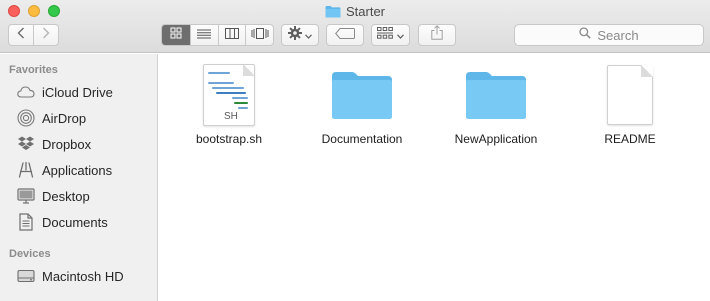 The height and width of the screenshot is (301, 710). I want to click on window-title-bar: Starter, so click(355, 11).